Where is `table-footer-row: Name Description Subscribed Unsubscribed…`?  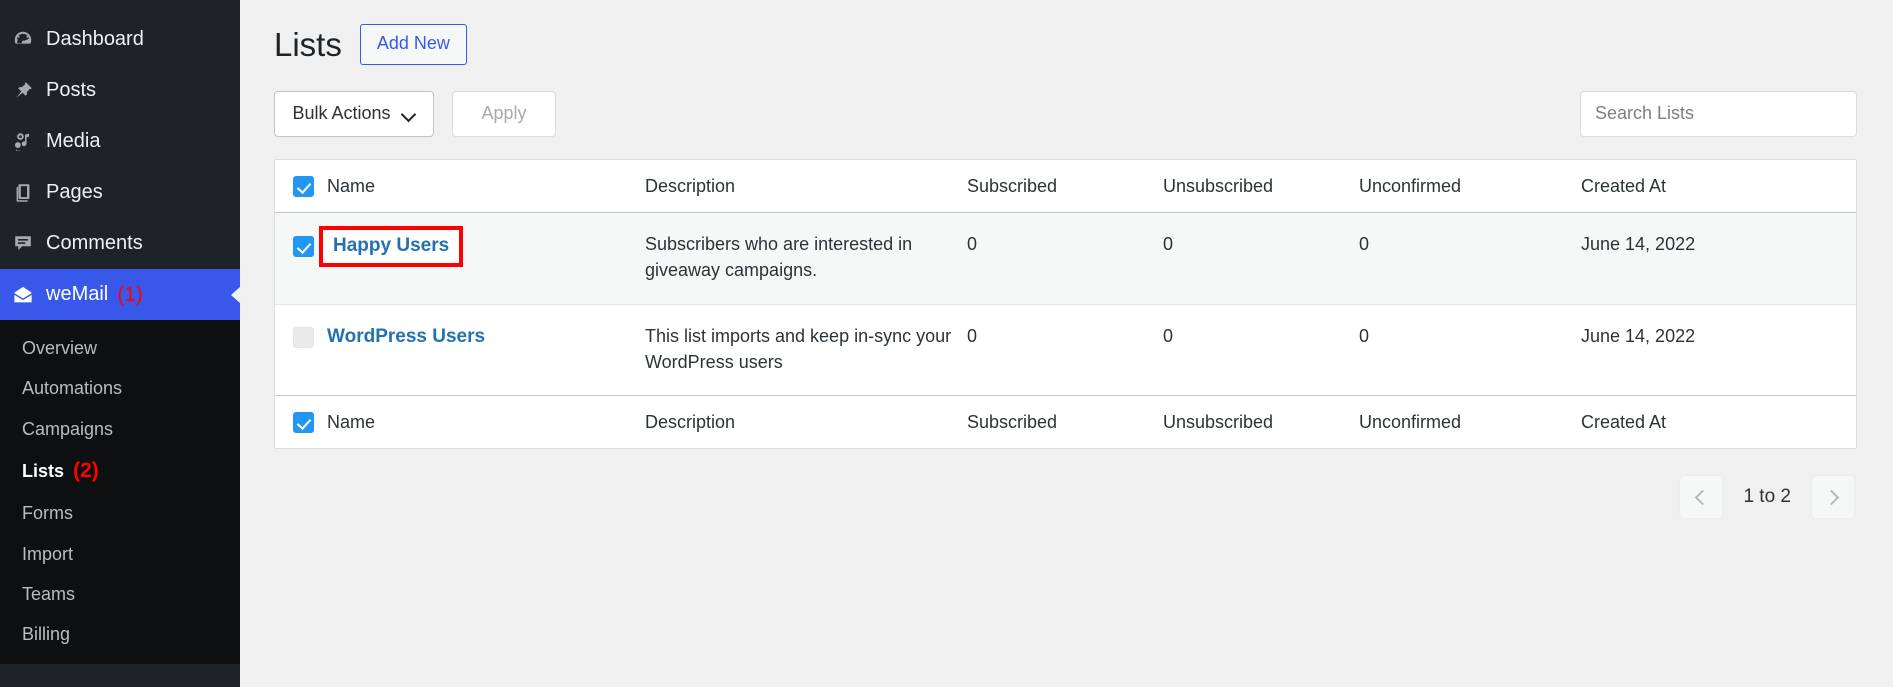
table-footer-row: Name Description Subscribed Unsubscribed… is located at coordinates (1065, 421).